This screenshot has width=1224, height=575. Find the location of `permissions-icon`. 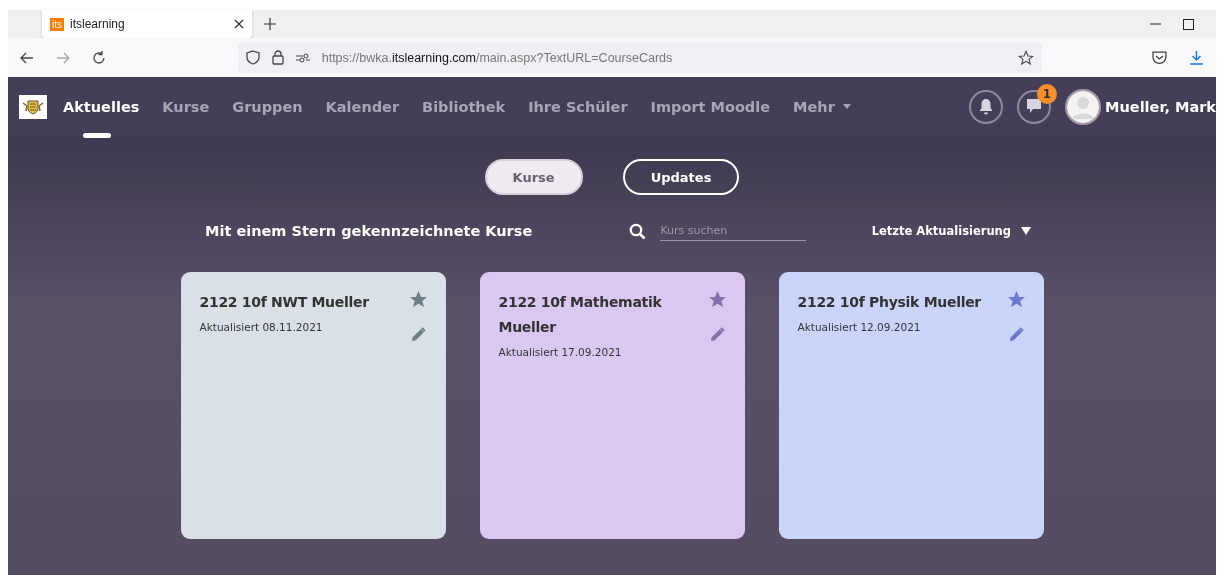

permissions-icon is located at coordinates (302, 57).